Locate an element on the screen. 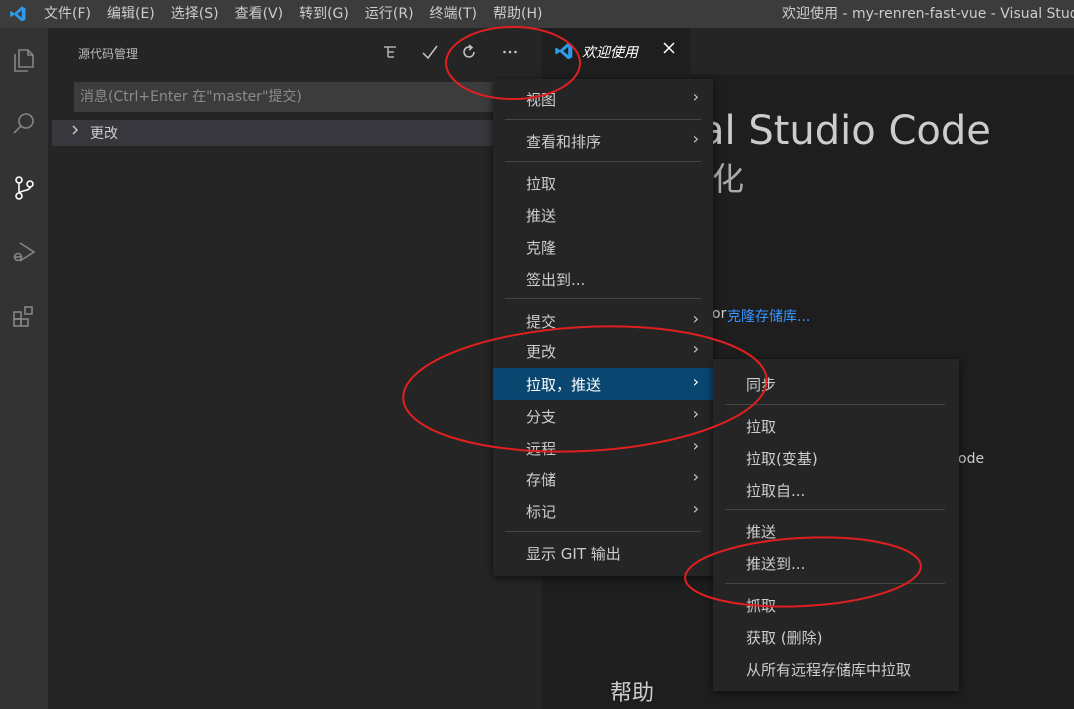  menu-item-label: 从所有远程存储库中拉取 is located at coordinates (829, 670).